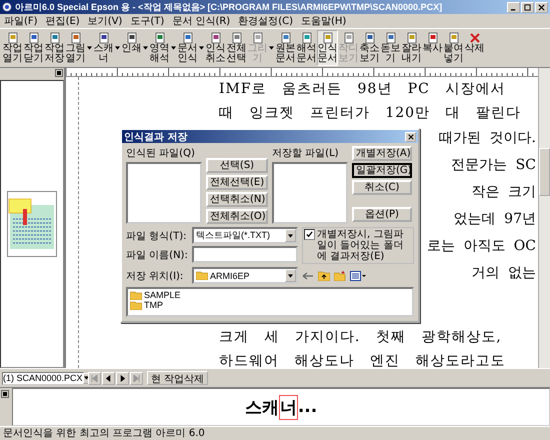 This screenshot has width=550, height=440. What do you see at coordinates (323, 21) in the screenshot?
I see `menu-item: 도움말(H)` at bounding box center [323, 21].